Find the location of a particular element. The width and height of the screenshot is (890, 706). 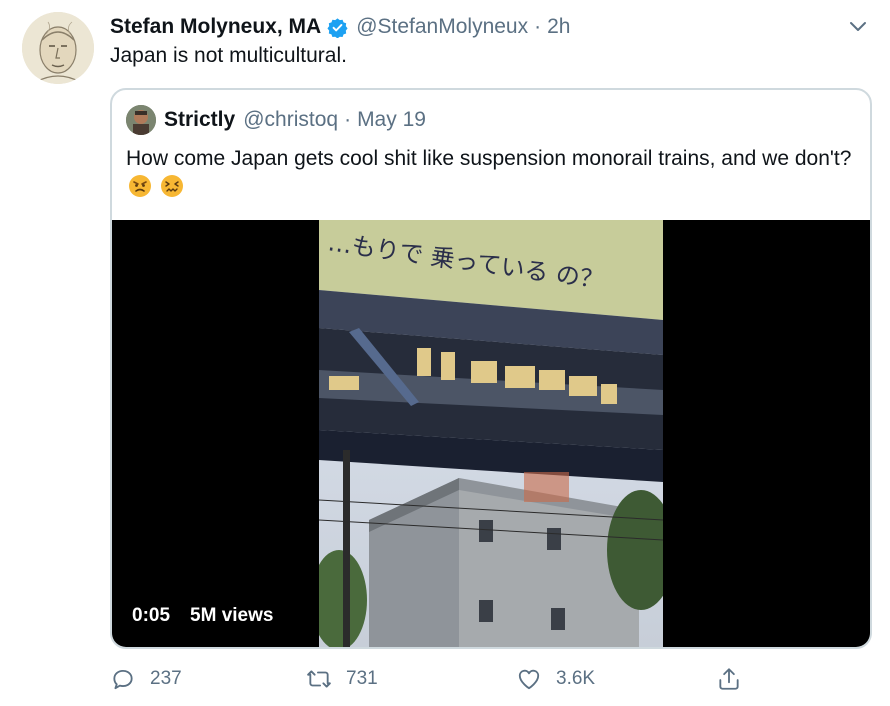

reply-icon is located at coordinates (123, 679).